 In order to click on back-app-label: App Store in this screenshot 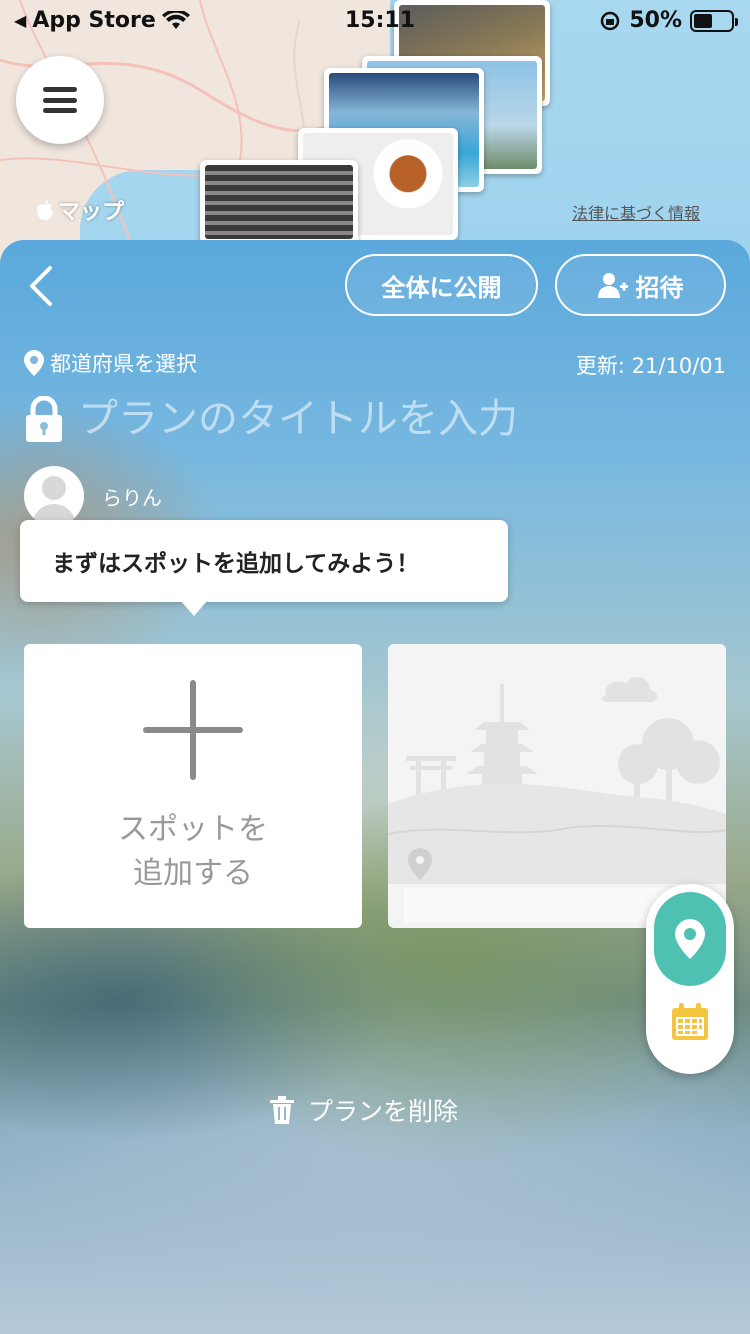, I will do `click(94, 20)`.